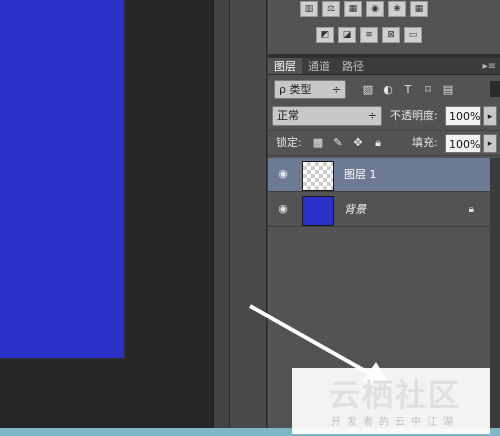 This screenshot has height=436, width=500. I want to click on type-filter-icon: T, so click(408, 89).